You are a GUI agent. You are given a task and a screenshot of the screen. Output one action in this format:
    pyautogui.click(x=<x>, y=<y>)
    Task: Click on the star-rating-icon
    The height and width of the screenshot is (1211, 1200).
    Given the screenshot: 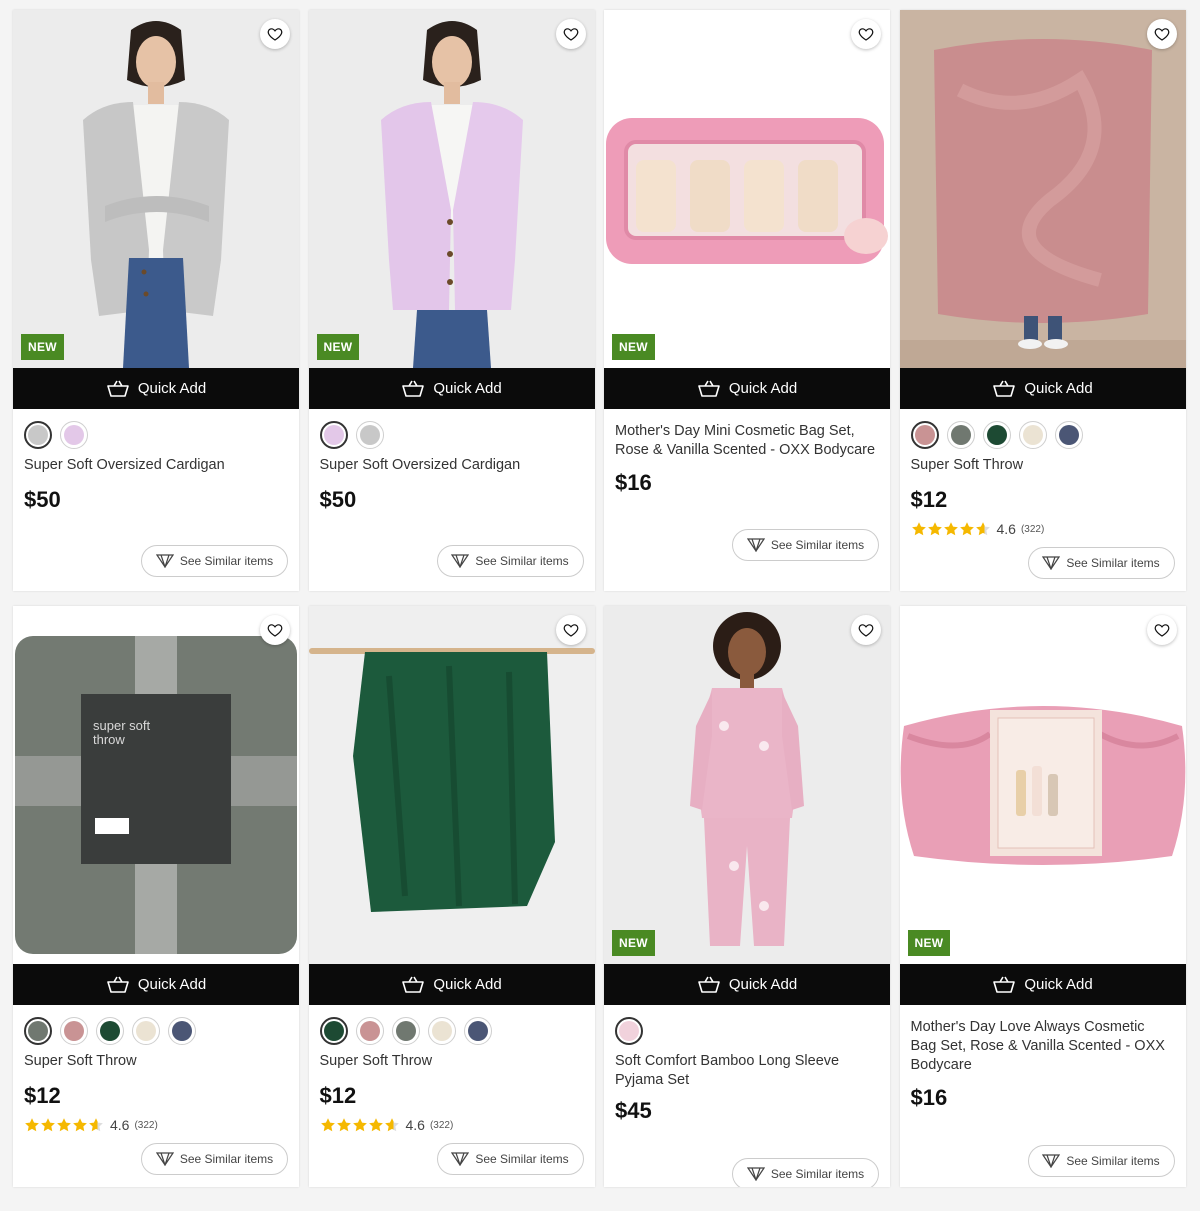 What is the action you would take?
    pyautogui.click(x=951, y=529)
    